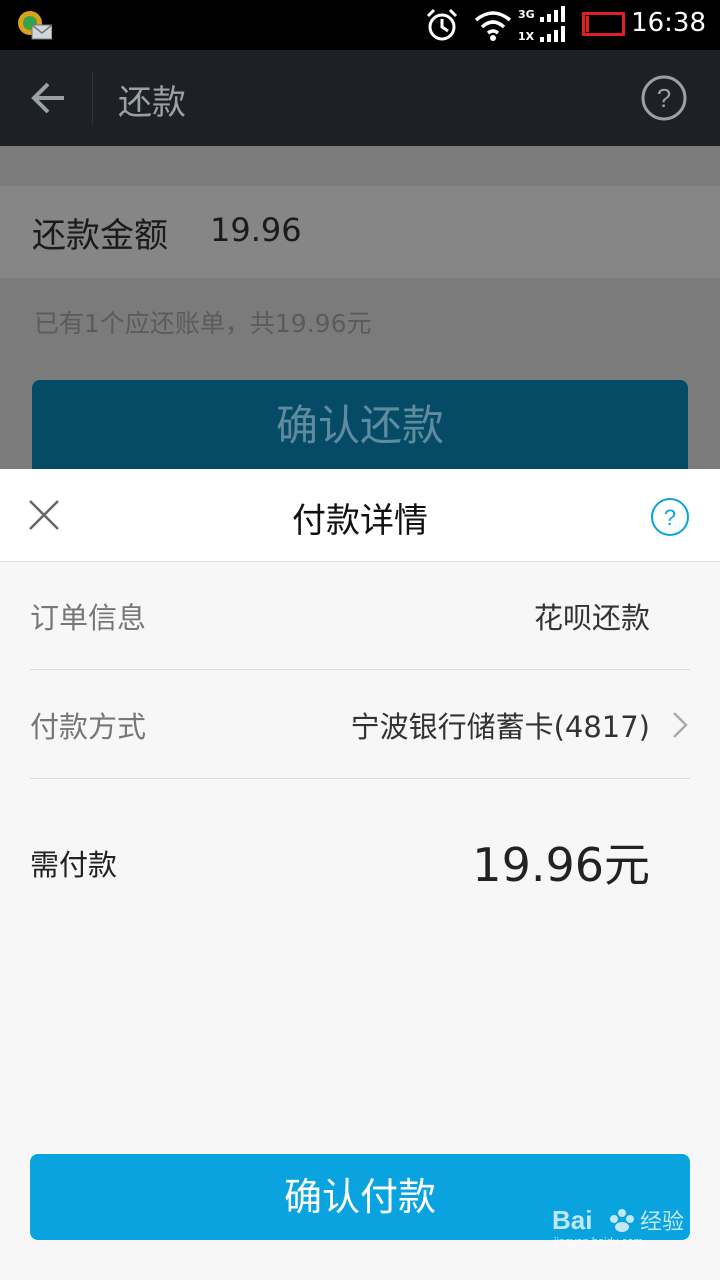  I want to click on bill-note: 已有1个应还账单，共19.96元, so click(203, 323).